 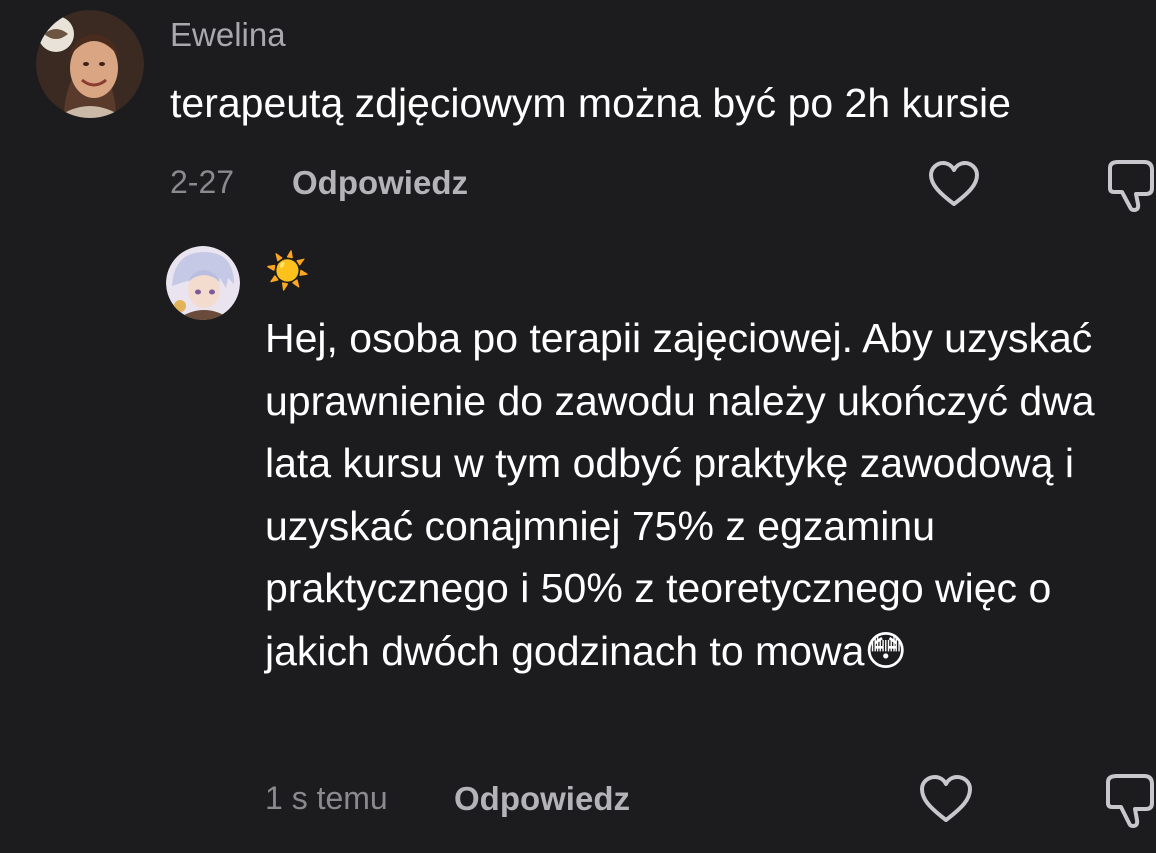 What do you see at coordinates (287, 271) in the screenshot?
I see `comment-username: ☀️` at bounding box center [287, 271].